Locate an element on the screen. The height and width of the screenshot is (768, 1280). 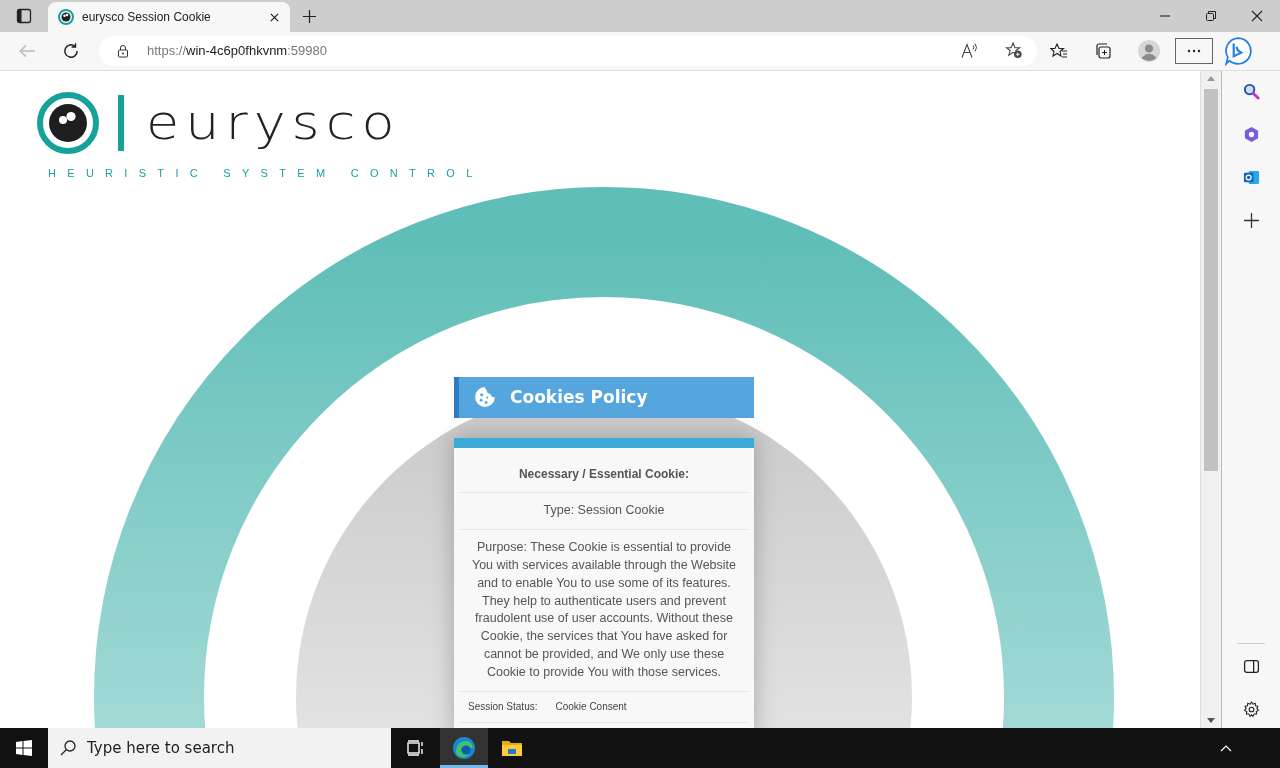
scrollbar is located at coordinates (1211, 399).